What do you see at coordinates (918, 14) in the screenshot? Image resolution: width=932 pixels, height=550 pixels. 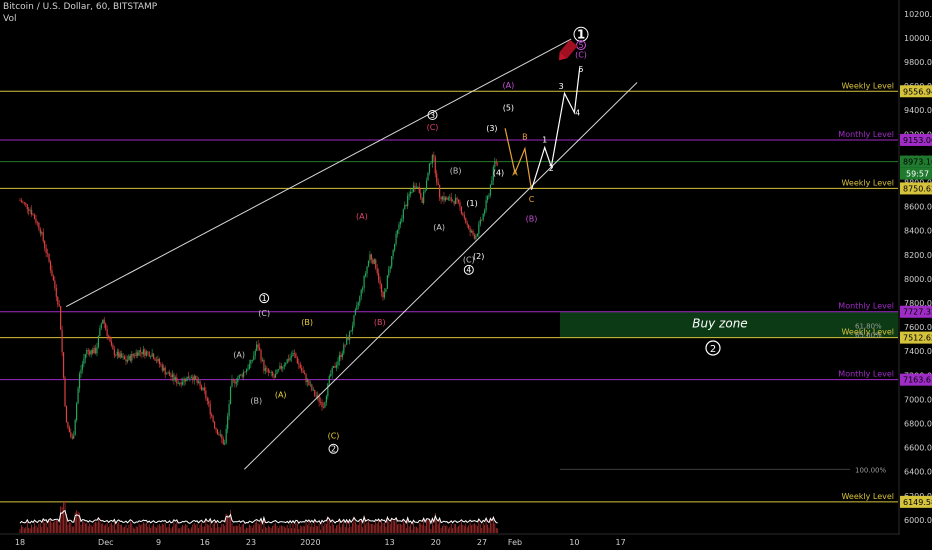 I see `price-tick-label: 10200.00` at bounding box center [918, 14].